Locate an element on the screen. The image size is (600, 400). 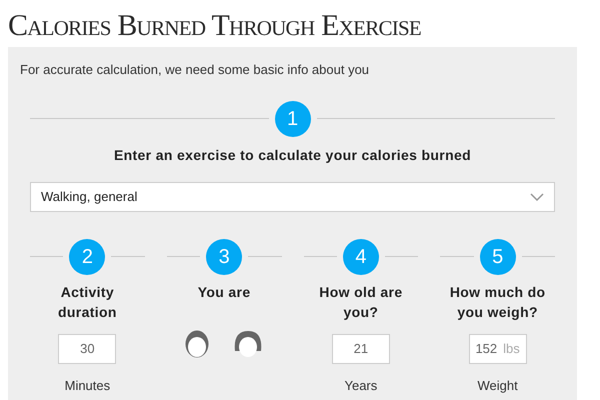
step-label: How old are you? is located at coordinates (361, 302).